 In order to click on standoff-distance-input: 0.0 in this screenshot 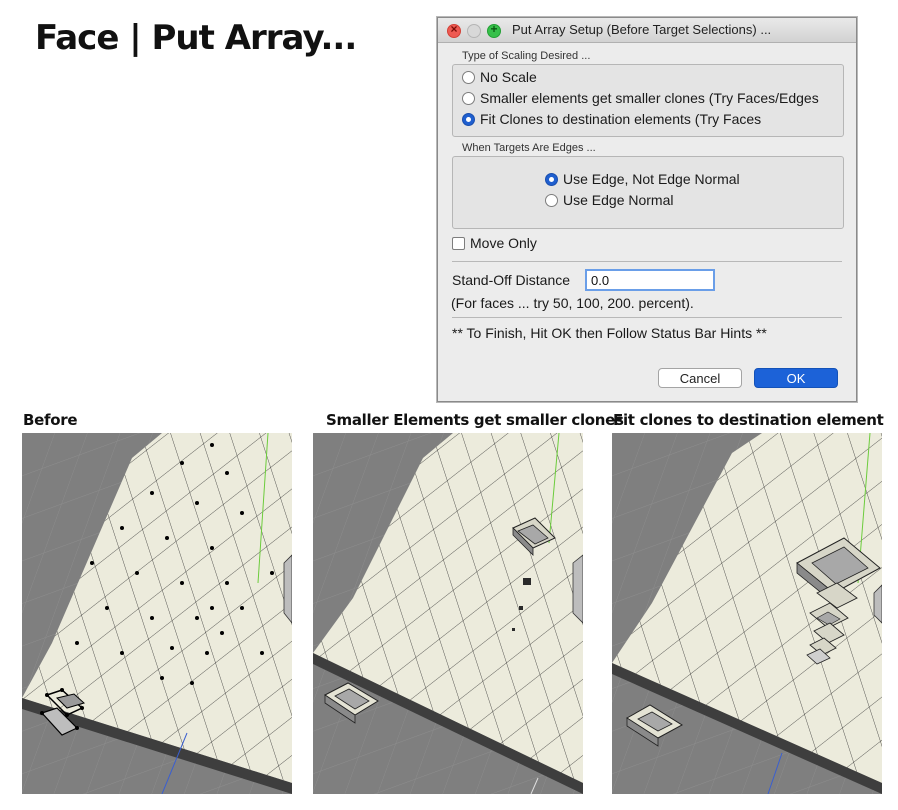, I will do `click(650, 280)`.